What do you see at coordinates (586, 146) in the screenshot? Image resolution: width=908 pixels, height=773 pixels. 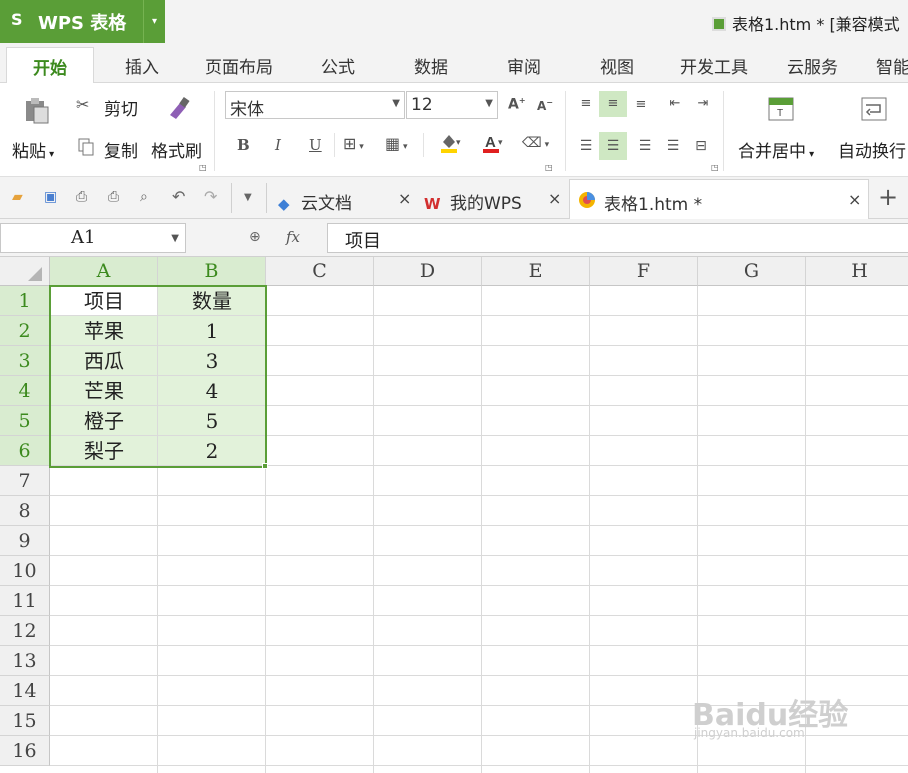 I see `align-left-icon: ☰` at bounding box center [586, 146].